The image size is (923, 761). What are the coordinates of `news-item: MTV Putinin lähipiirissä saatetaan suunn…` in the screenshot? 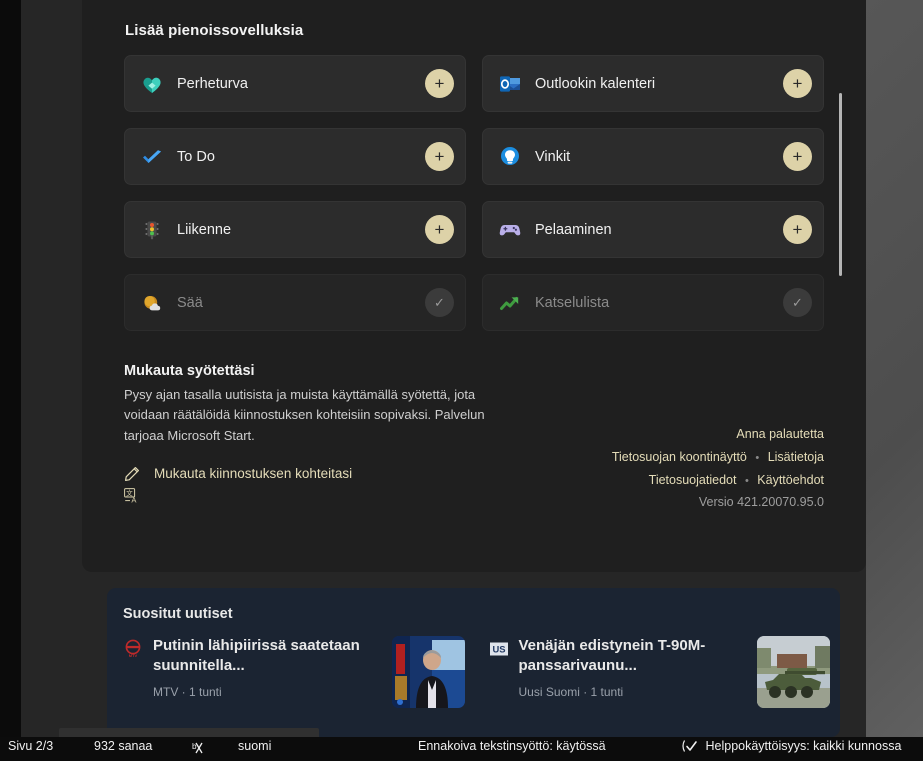 It's located at (294, 672).